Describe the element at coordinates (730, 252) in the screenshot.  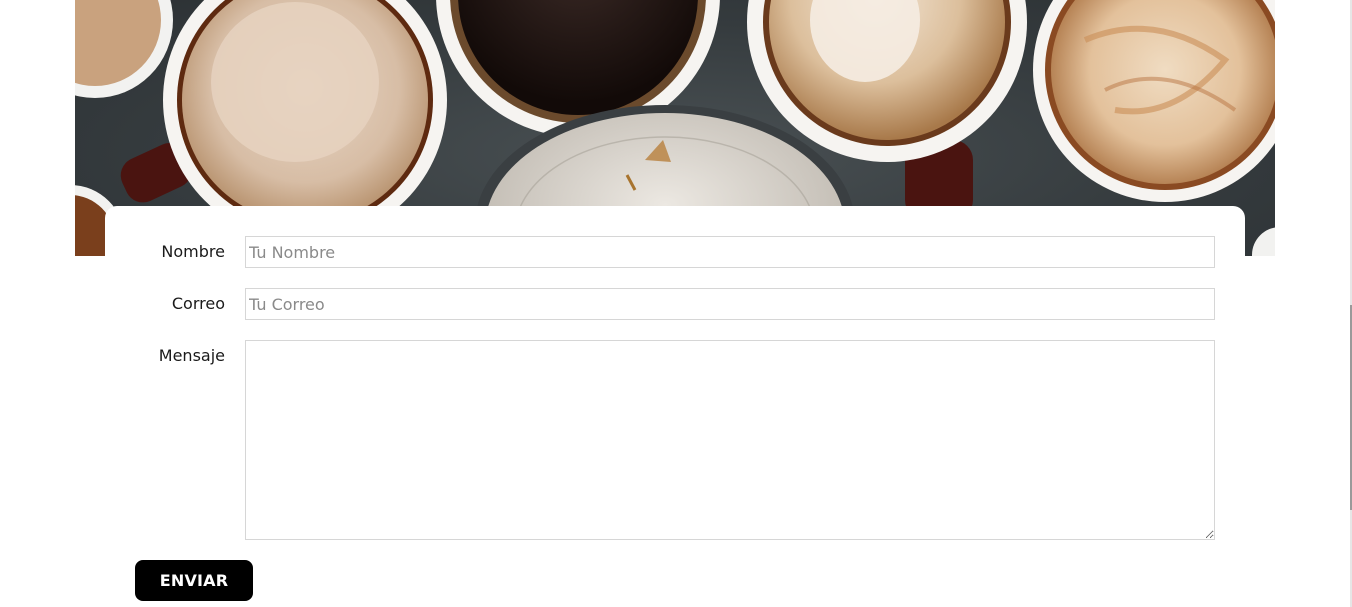
I see `nombre-input` at that location.